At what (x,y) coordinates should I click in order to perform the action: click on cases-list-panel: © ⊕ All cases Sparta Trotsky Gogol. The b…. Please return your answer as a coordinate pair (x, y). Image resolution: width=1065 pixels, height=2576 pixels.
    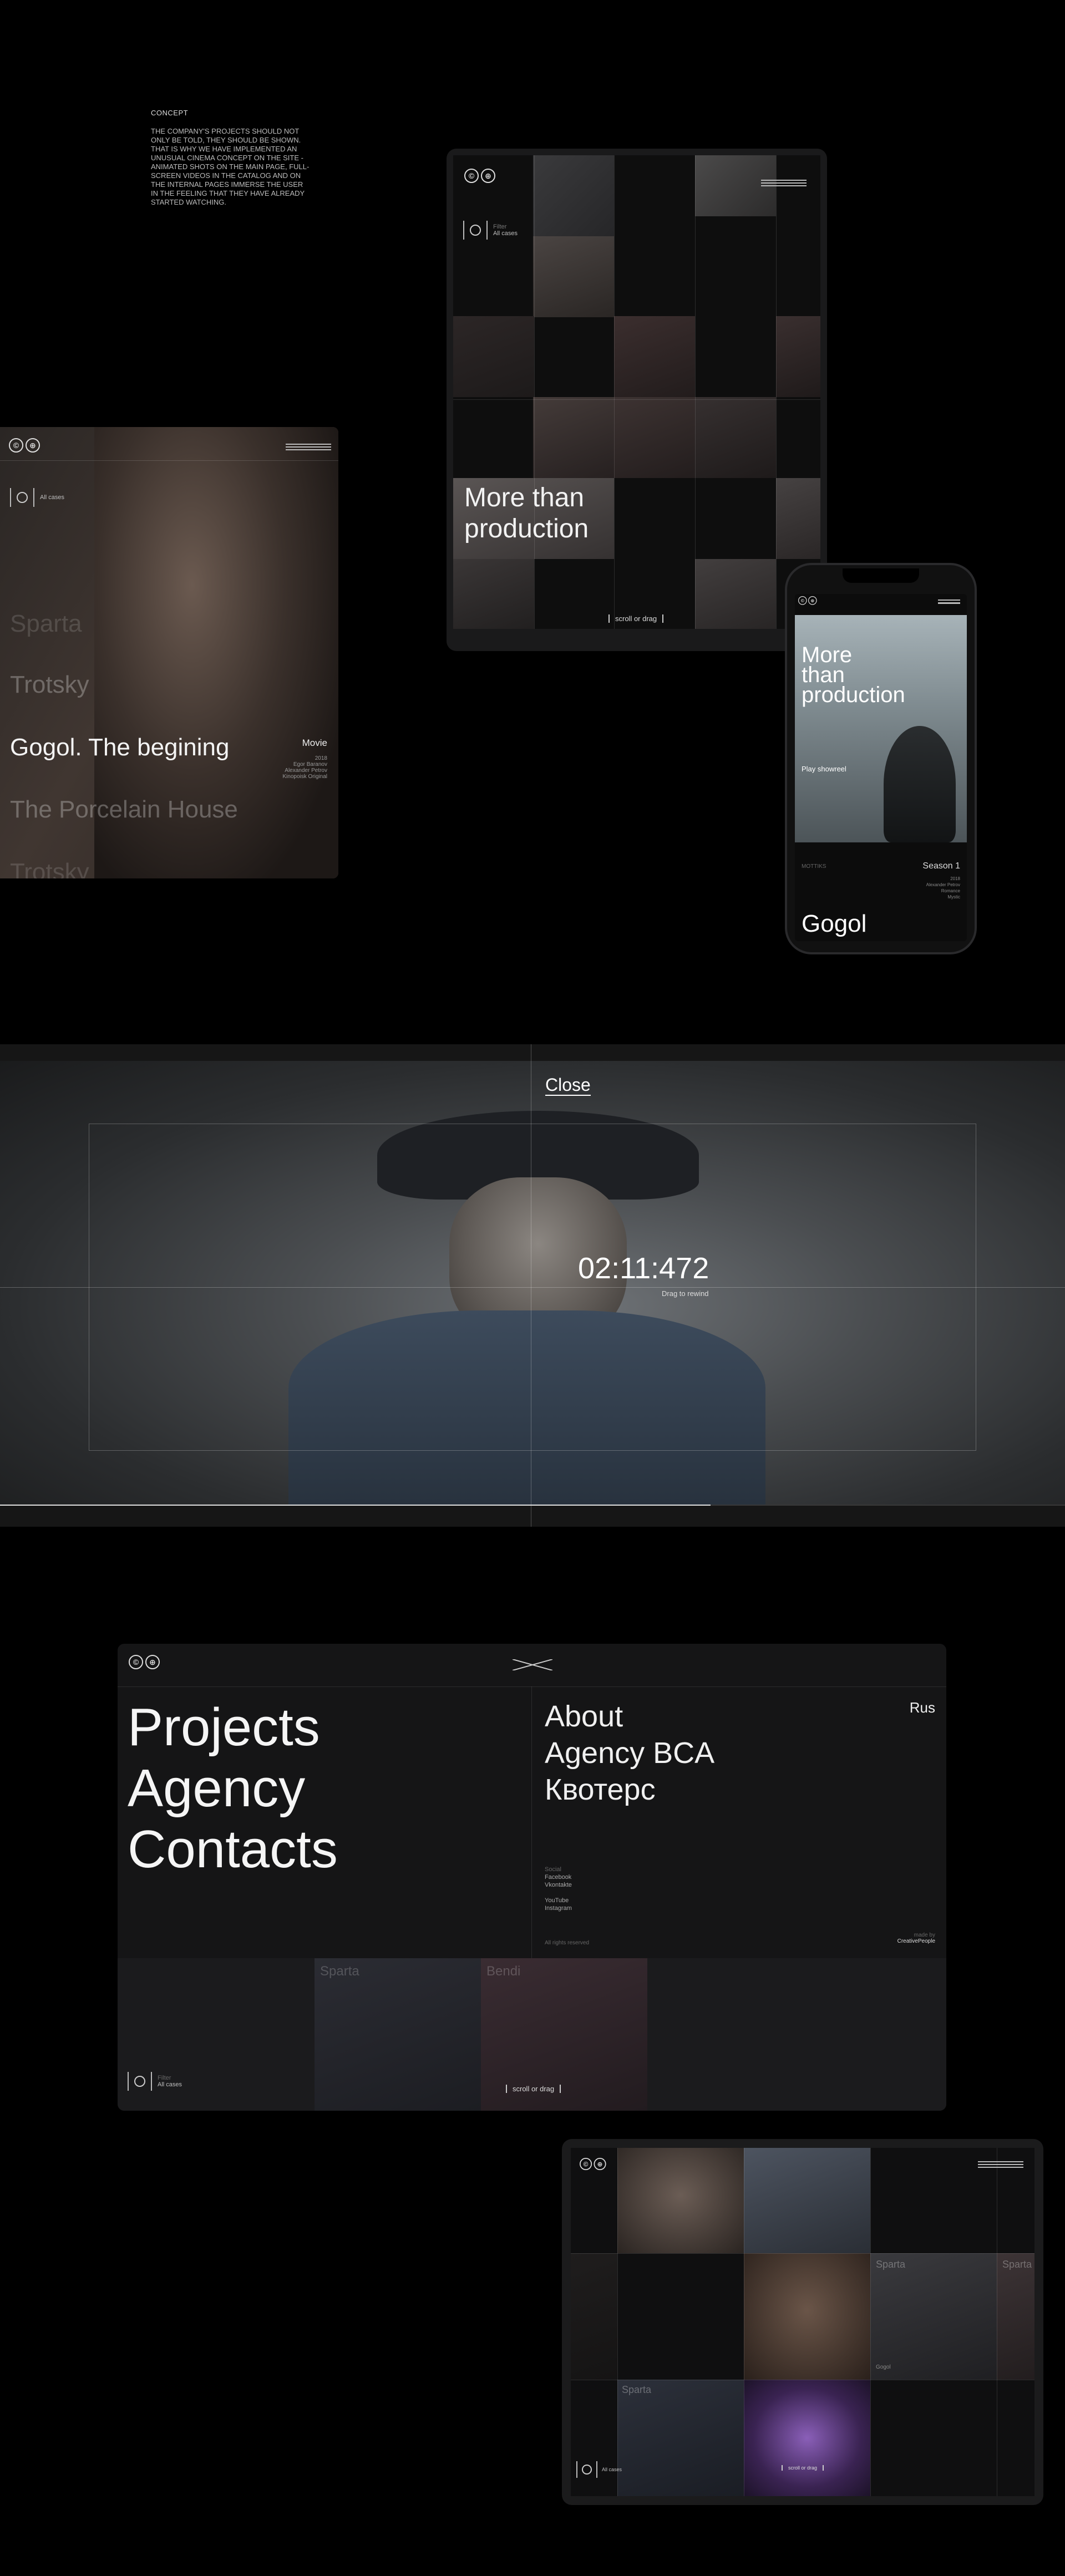
    Looking at the image, I should click on (169, 652).